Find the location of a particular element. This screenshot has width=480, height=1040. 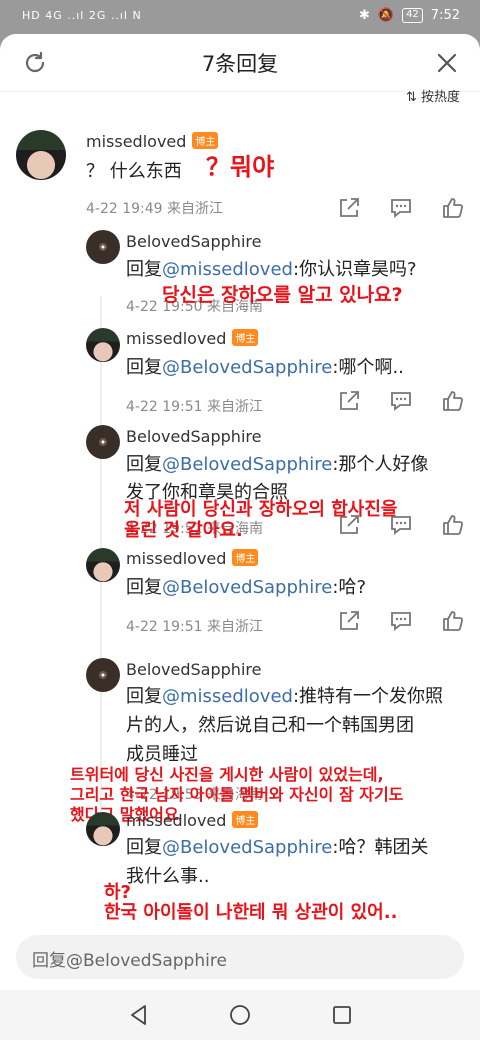

home-icon is located at coordinates (240, 1015).